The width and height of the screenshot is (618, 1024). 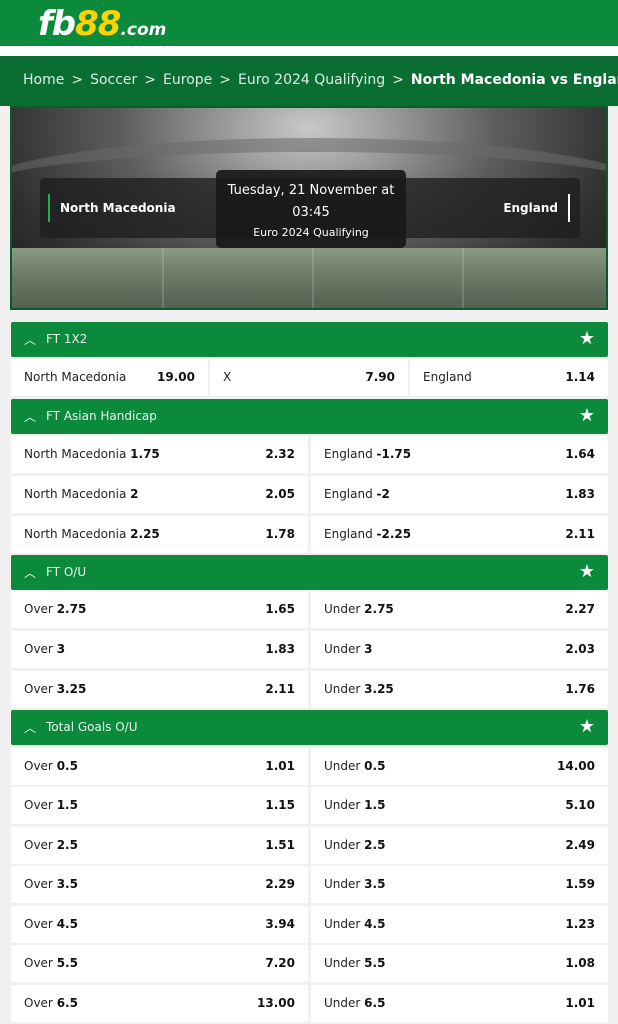 I want to click on odds-value: 3.94, so click(x=280, y=924).